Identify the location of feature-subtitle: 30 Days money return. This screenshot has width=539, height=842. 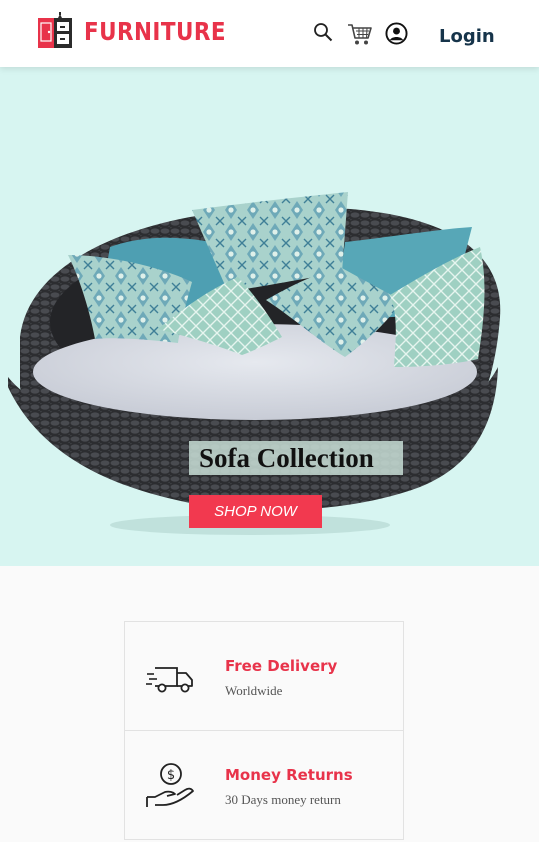
(283, 799).